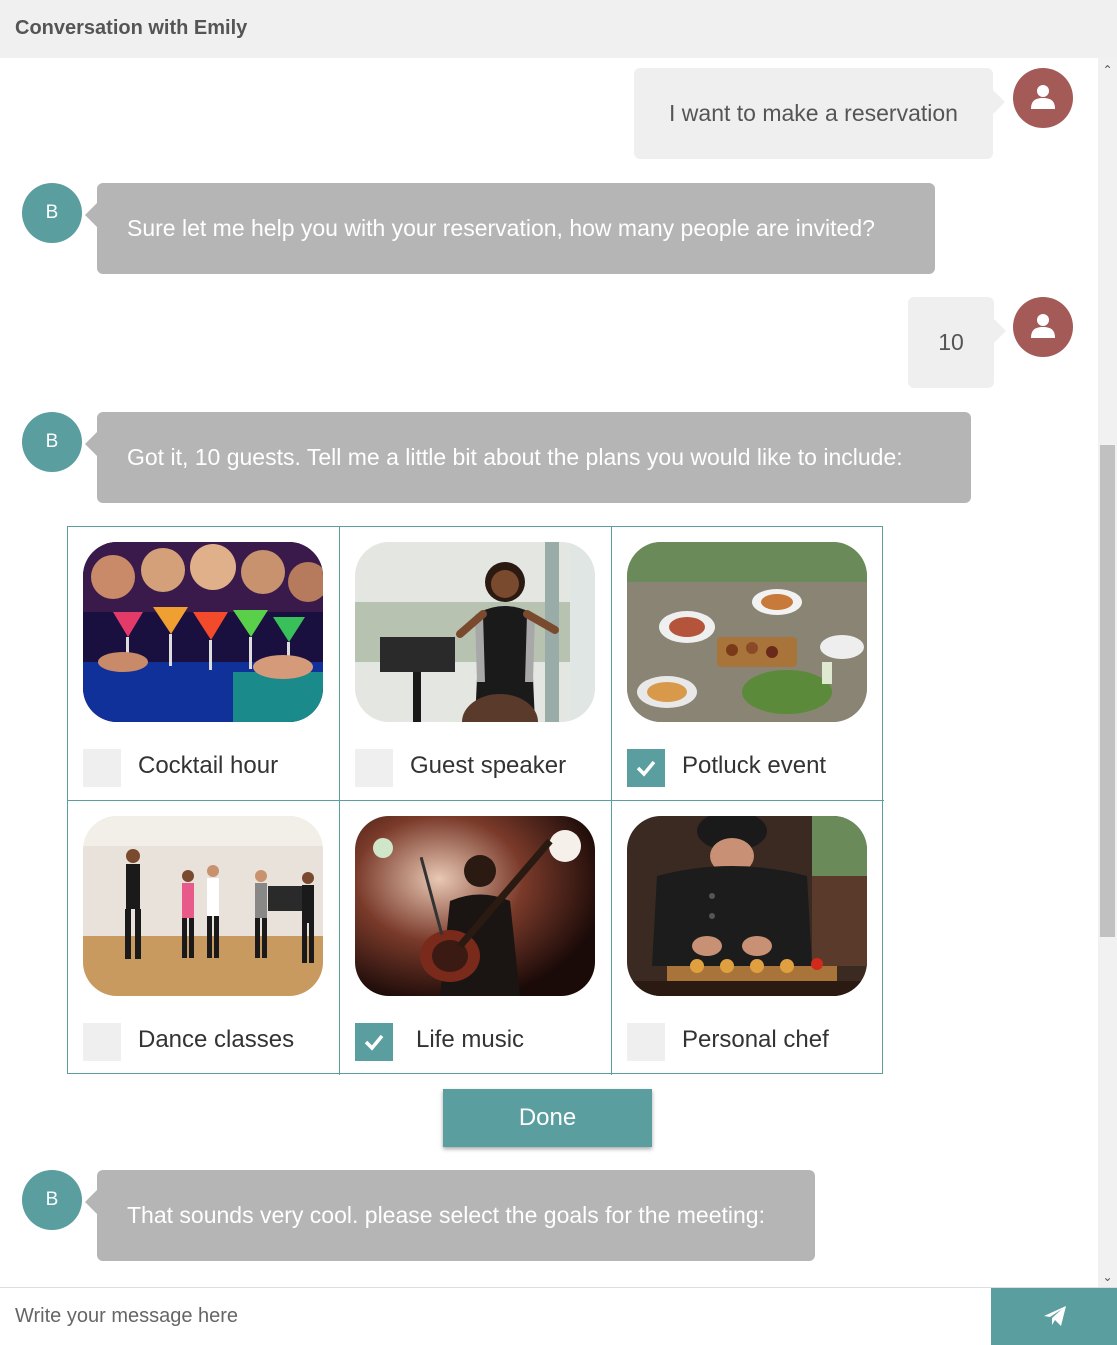 The width and height of the screenshot is (1117, 1345). I want to click on dance-class-photo, so click(203, 906).